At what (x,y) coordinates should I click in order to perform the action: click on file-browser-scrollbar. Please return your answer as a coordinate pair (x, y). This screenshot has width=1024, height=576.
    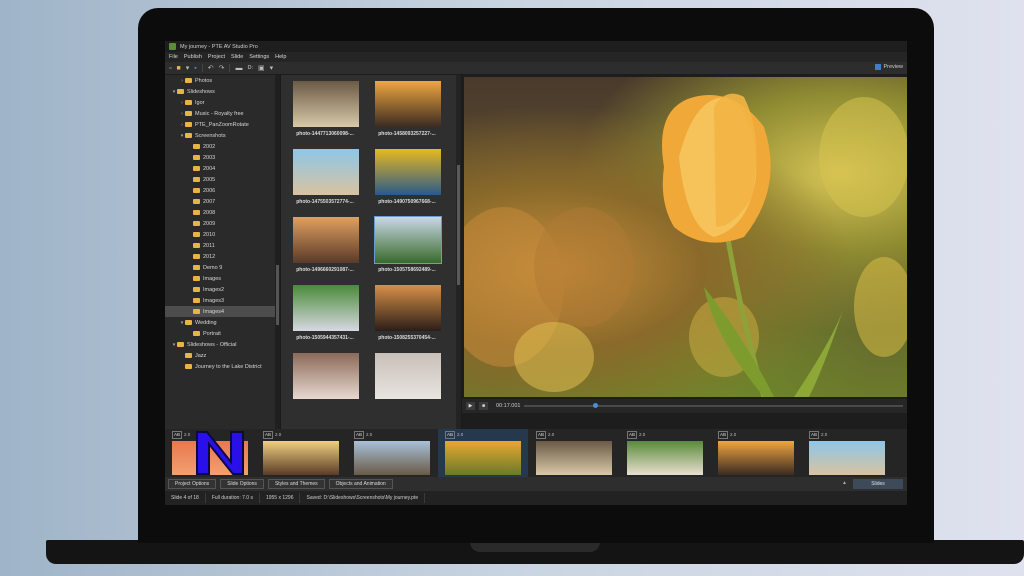
    Looking at the image, I should click on (458, 252).